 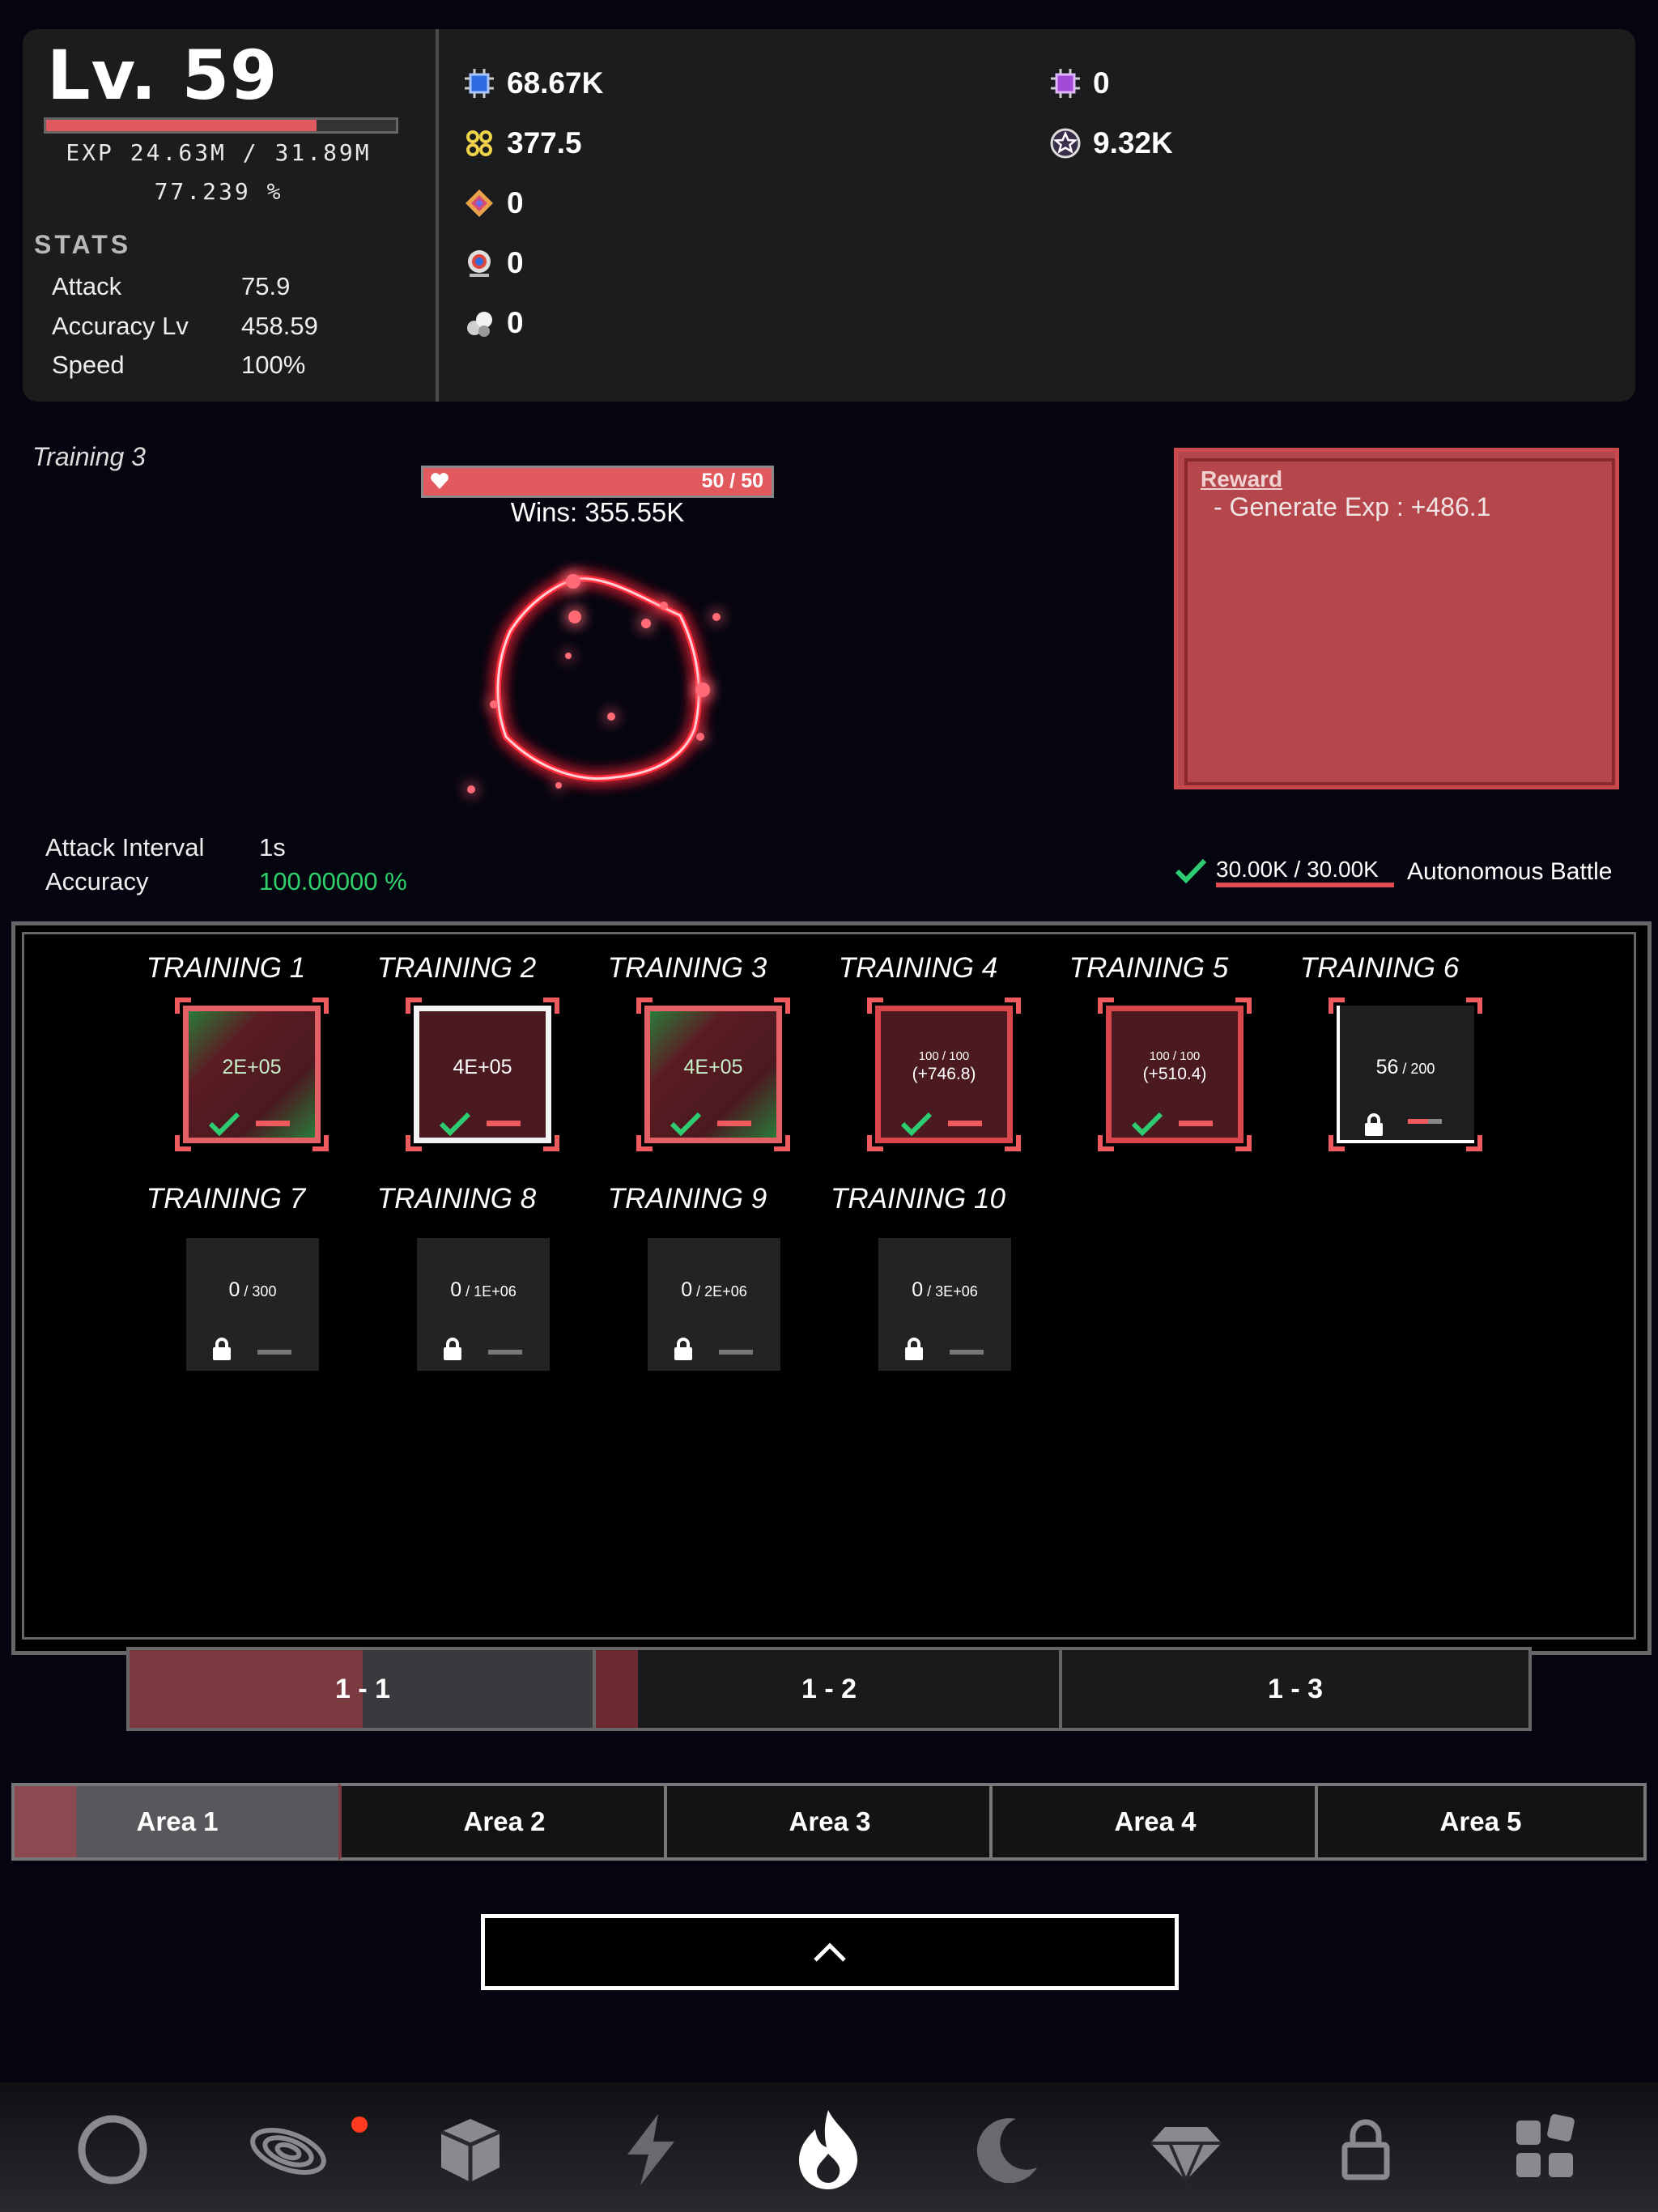 What do you see at coordinates (290, 2149) in the screenshot?
I see `nav-galaxy` at bounding box center [290, 2149].